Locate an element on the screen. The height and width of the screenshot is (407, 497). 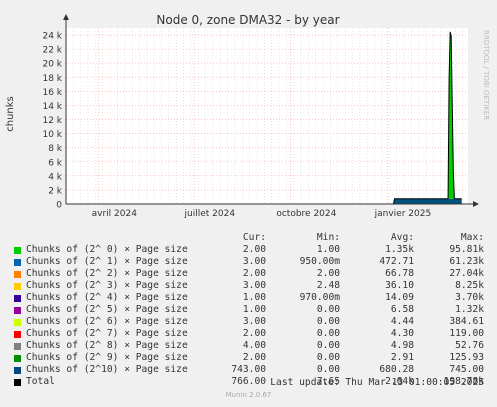
legend-name: Chunks of (2^ 3) × Page size is located at coordinates (107, 285).